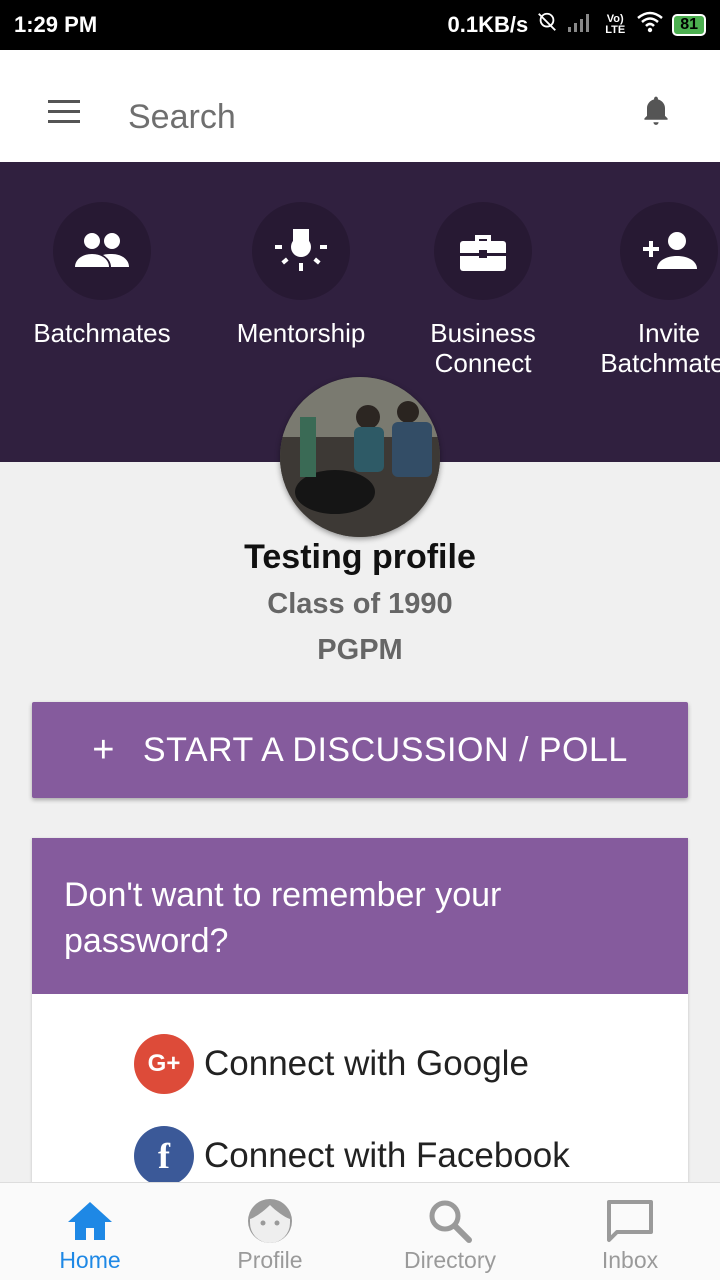  I want to click on password-card-title: Don't want to remember your password?, so click(360, 916).